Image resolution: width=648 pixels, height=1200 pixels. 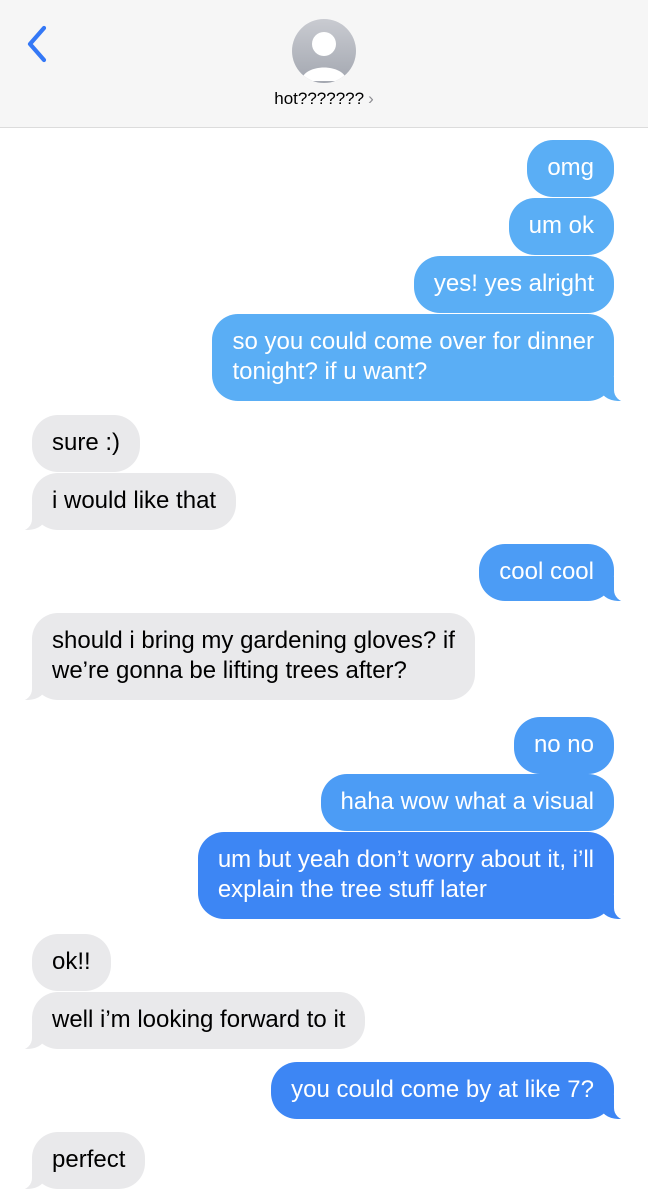 What do you see at coordinates (89, 1159) in the screenshot?
I see `message-text: perfect` at bounding box center [89, 1159].